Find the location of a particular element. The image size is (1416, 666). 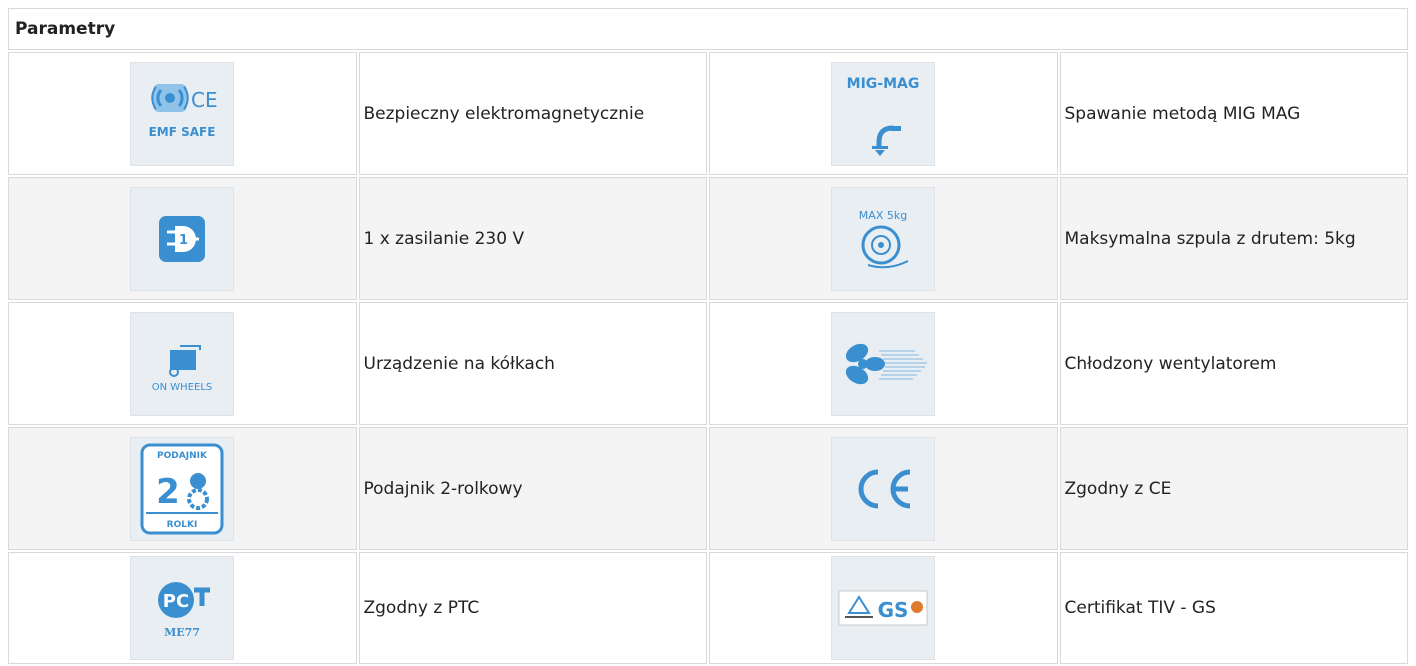

feature-icon-cell: MAX 5kg is located at coordinates (883, 238).